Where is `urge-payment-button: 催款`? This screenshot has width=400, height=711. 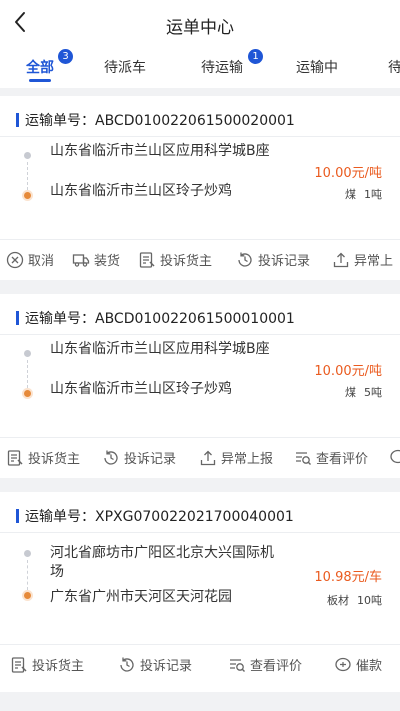
urge-payment-button: 催款 is located at coordinates (358, 664).